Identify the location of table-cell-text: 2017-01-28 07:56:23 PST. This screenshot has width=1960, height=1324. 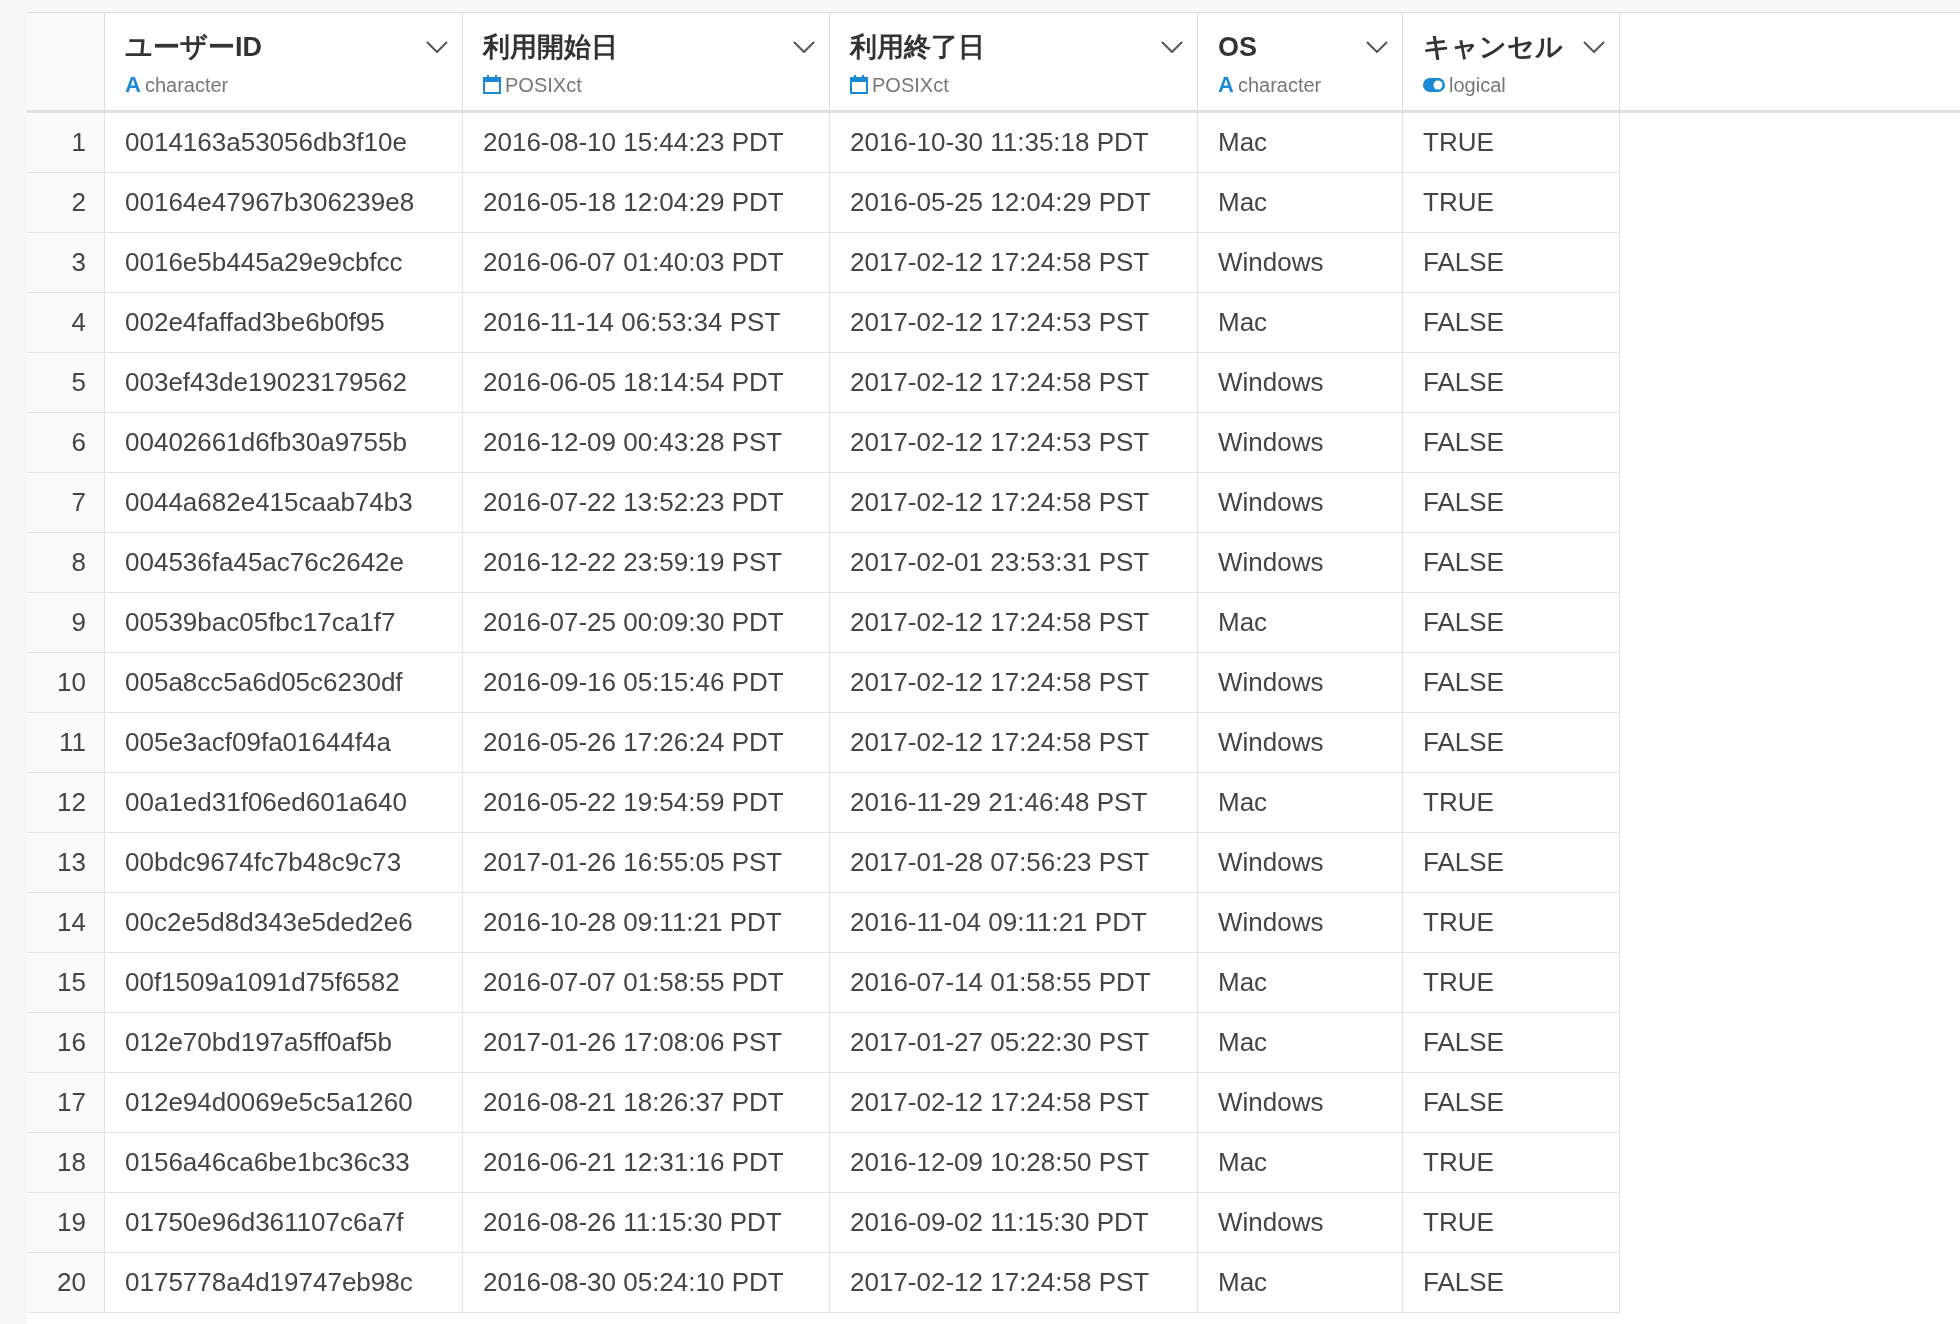
(1000, 862).